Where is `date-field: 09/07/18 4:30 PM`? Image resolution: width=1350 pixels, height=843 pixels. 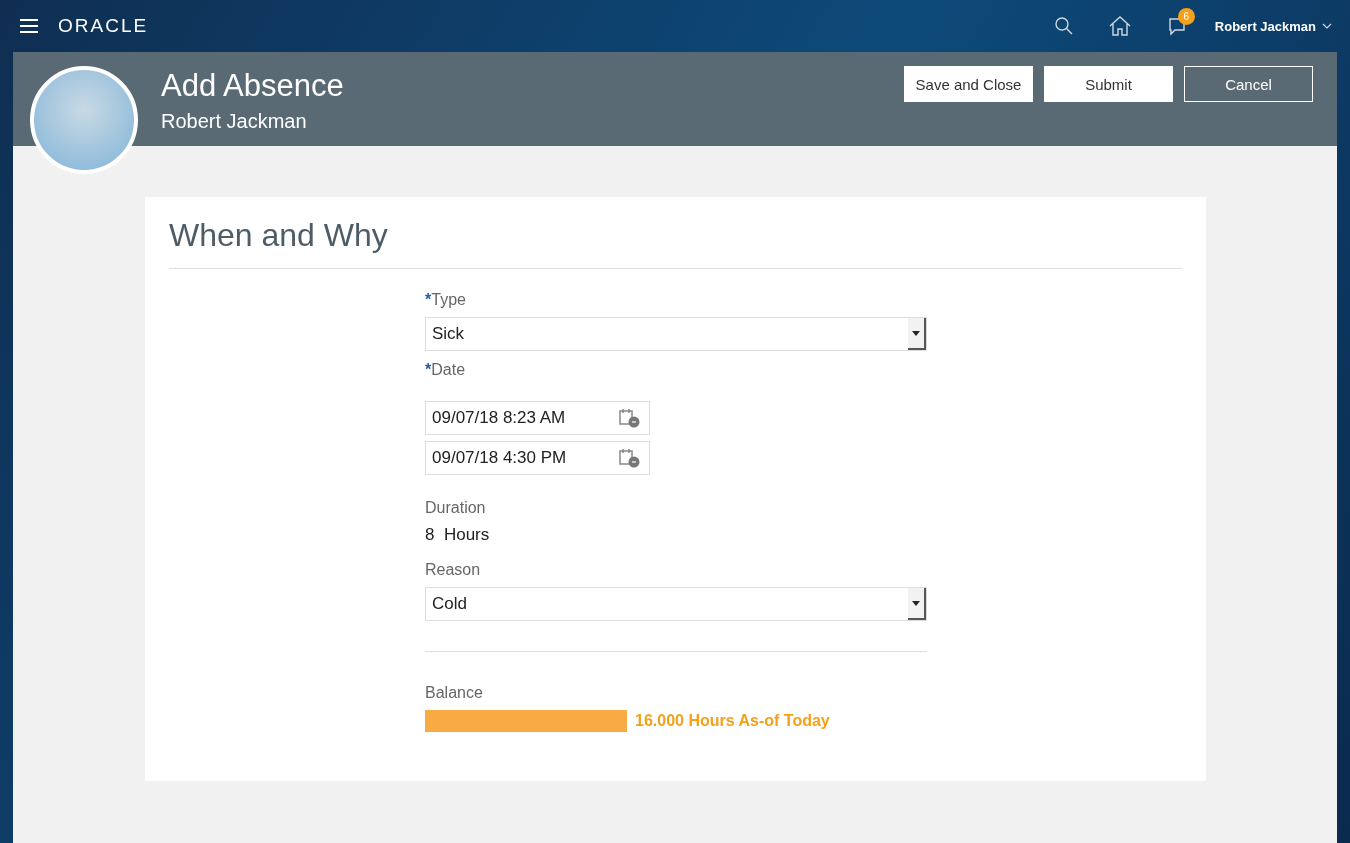
date-field: 09/07/18 4:30 PM is located at coordinates (537, 458).